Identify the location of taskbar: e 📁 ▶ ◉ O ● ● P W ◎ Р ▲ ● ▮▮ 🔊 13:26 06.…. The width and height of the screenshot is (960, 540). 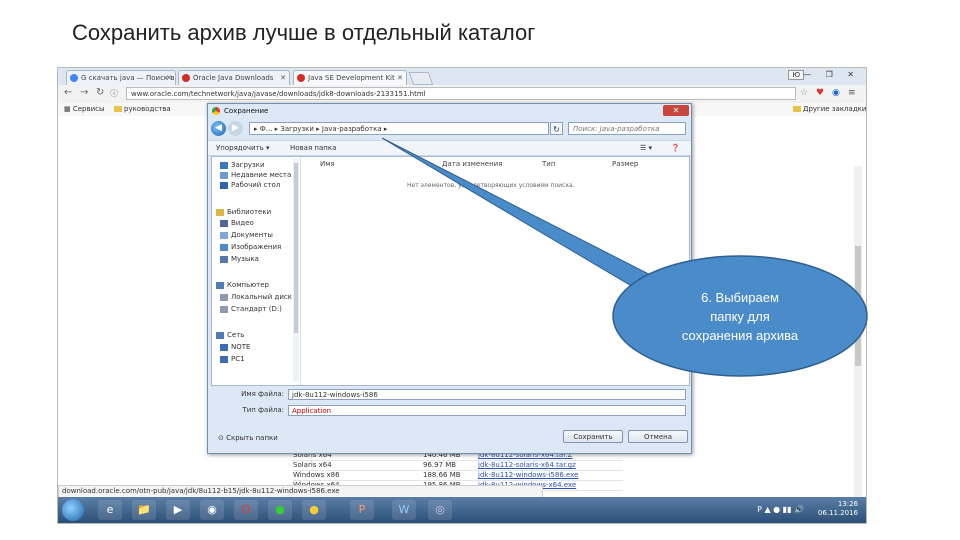
(462, 510).